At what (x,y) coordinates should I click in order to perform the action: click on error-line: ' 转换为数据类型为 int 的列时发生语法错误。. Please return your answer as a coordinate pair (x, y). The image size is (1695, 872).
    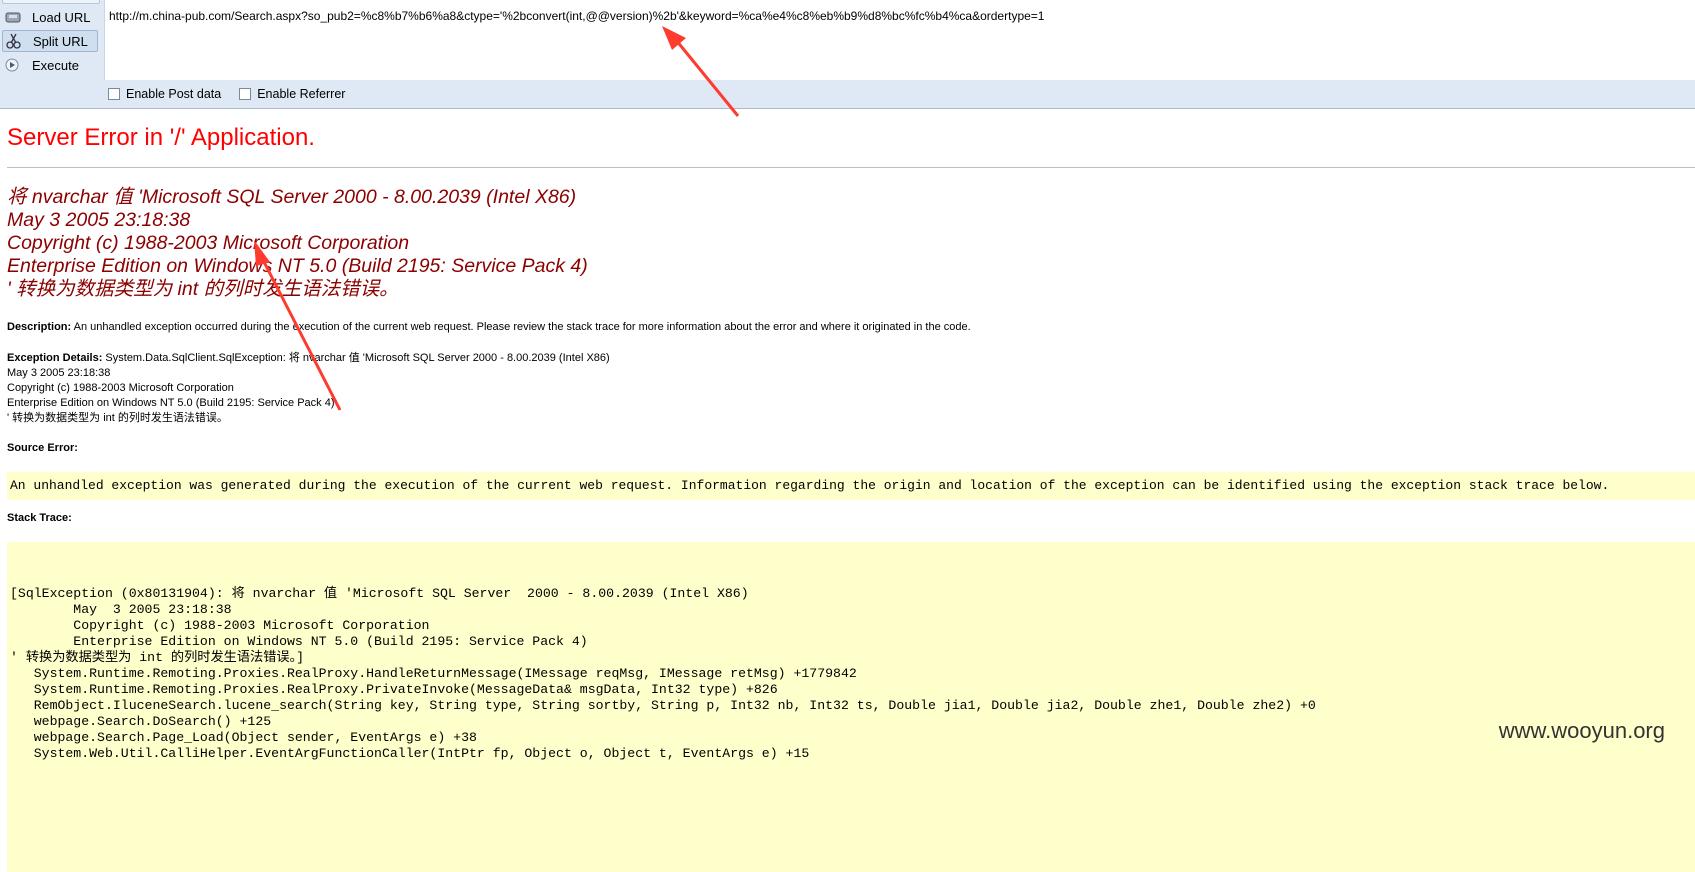
    Looking at the image, I should click on (203, 289).